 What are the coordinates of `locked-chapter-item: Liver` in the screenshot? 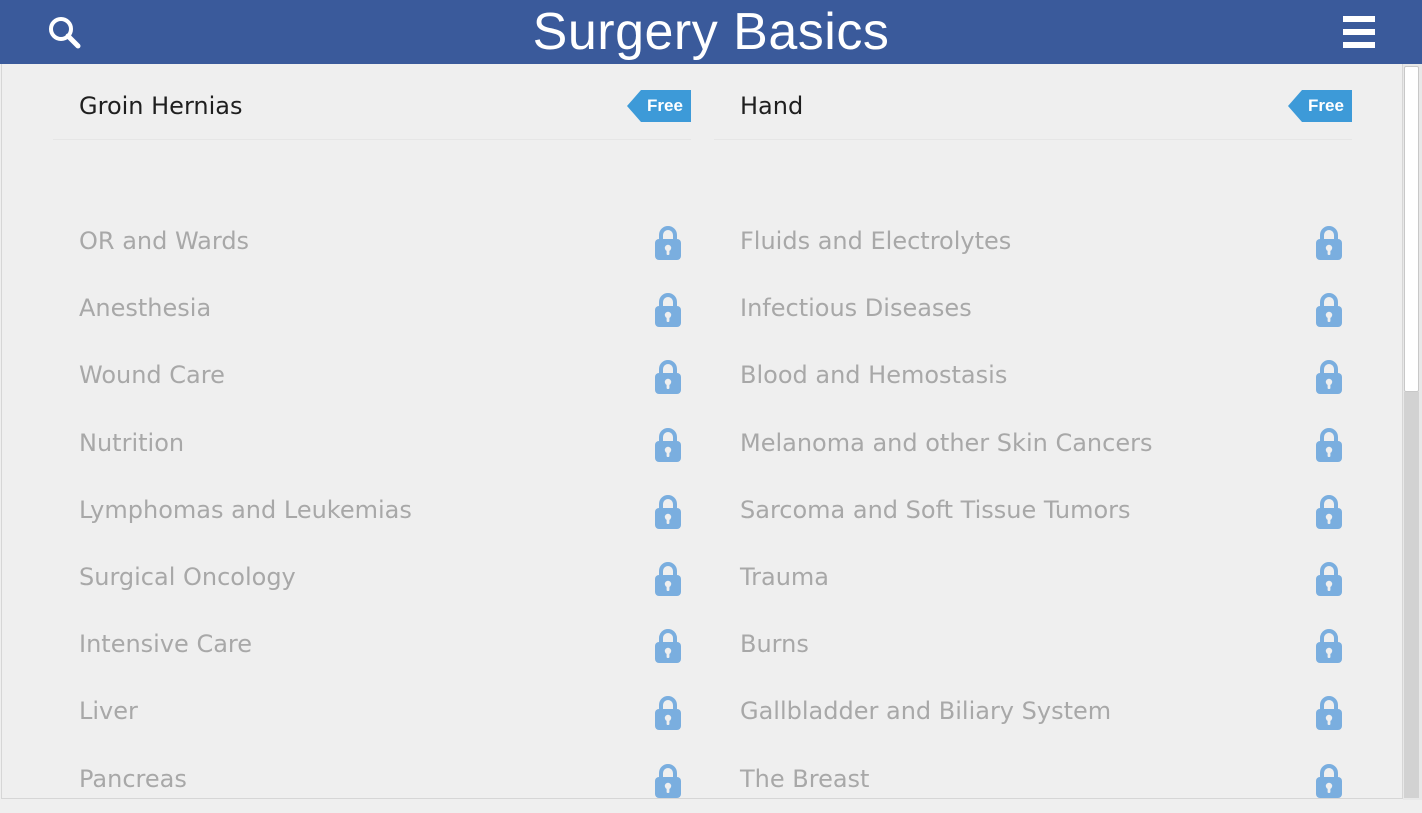 It's located at (373, 711).